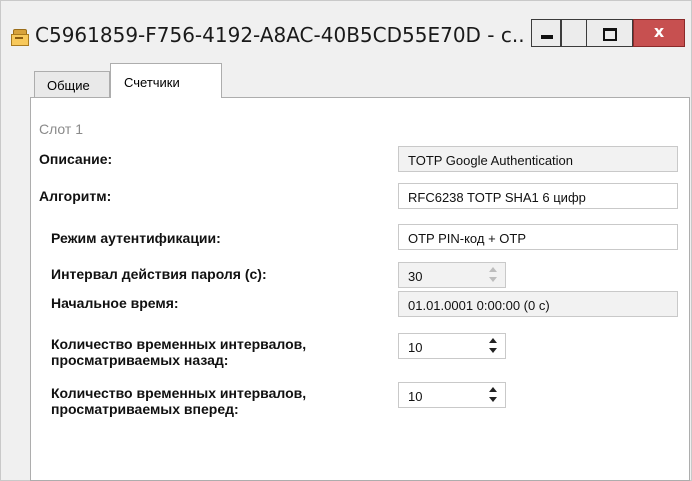 The width and height of the screenshot is (692, 481). I want to click on maximize-icon, so click(610, 34).